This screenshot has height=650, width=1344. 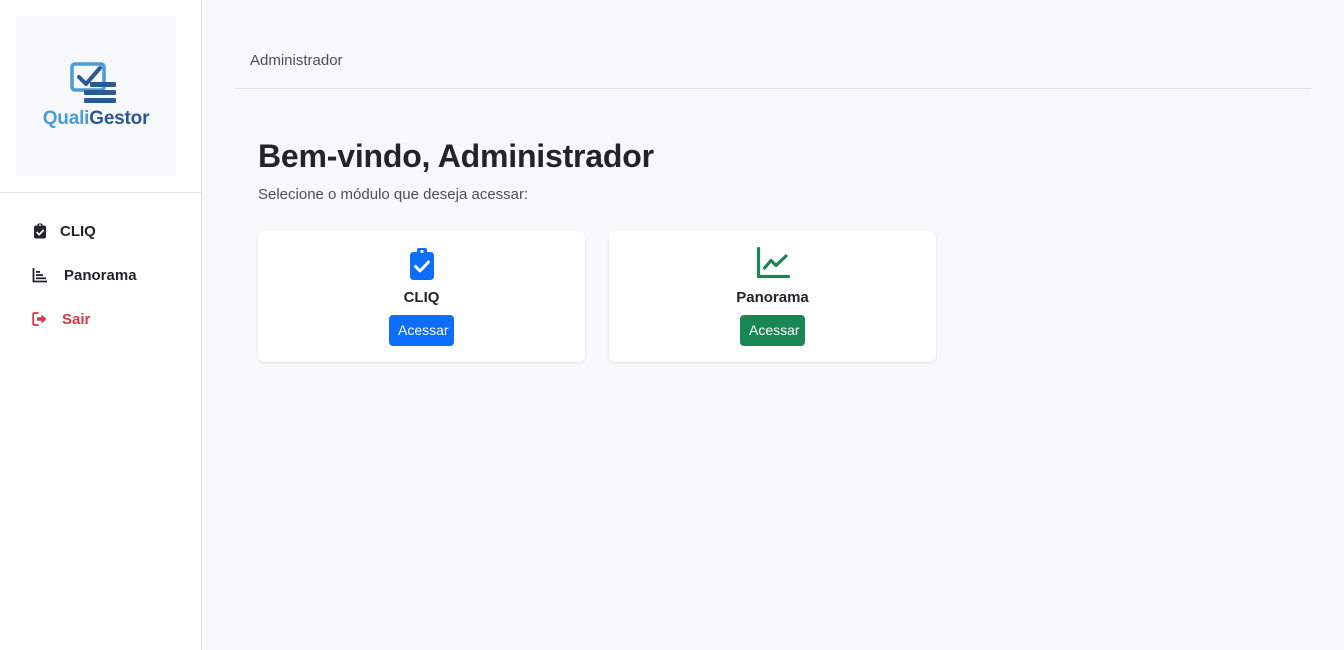 I want to click on bar-chart-icon, so click(x=40, y=275).